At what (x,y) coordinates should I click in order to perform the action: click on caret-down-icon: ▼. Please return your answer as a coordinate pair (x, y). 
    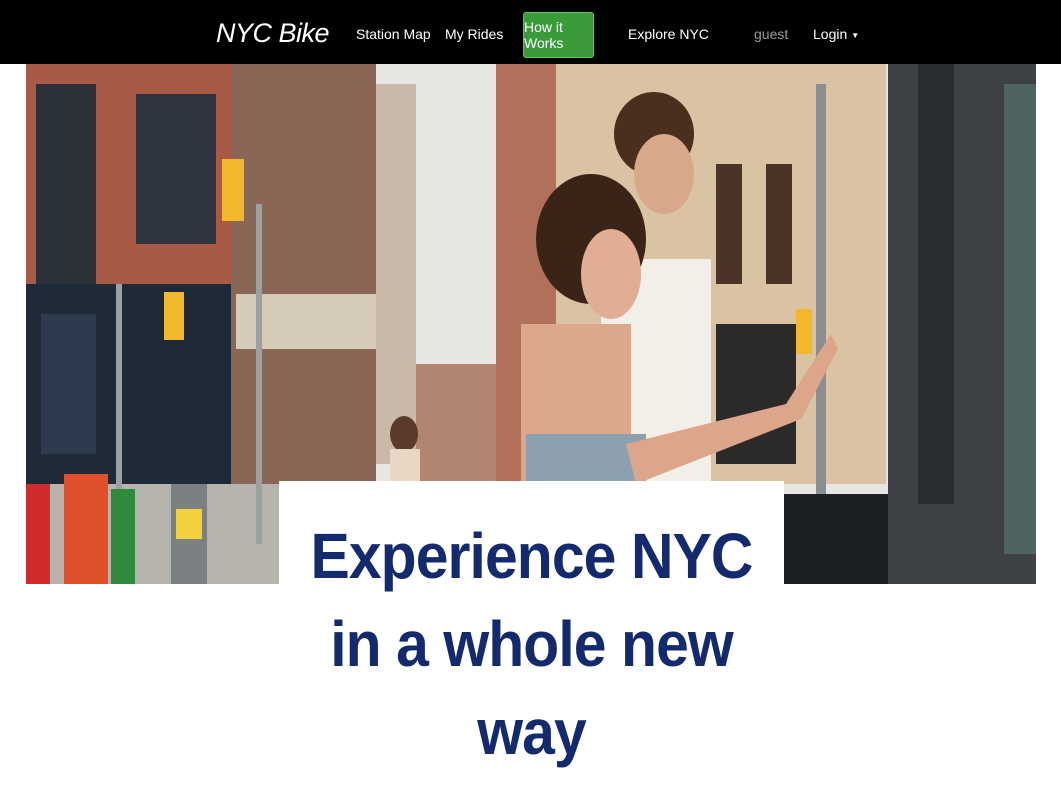
    Looking at the image, I should click on (855, 35).